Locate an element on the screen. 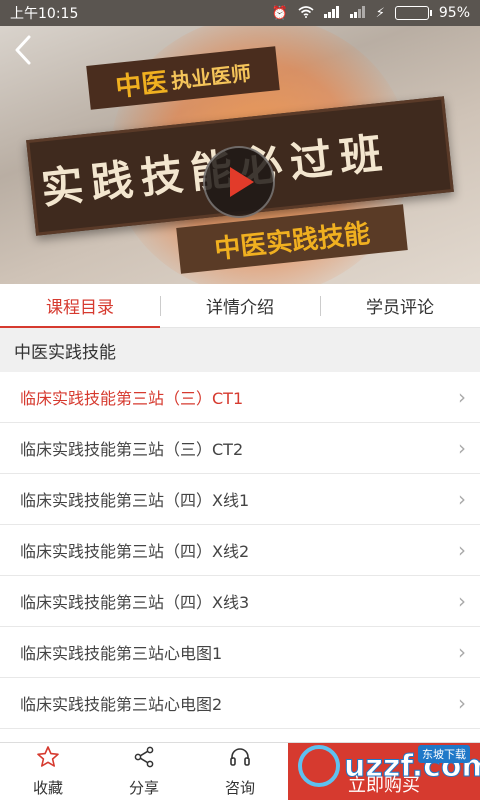 This screenshot has width=480, height=800. section-header: 中医实践技能 is located at coordinates (240, 350).